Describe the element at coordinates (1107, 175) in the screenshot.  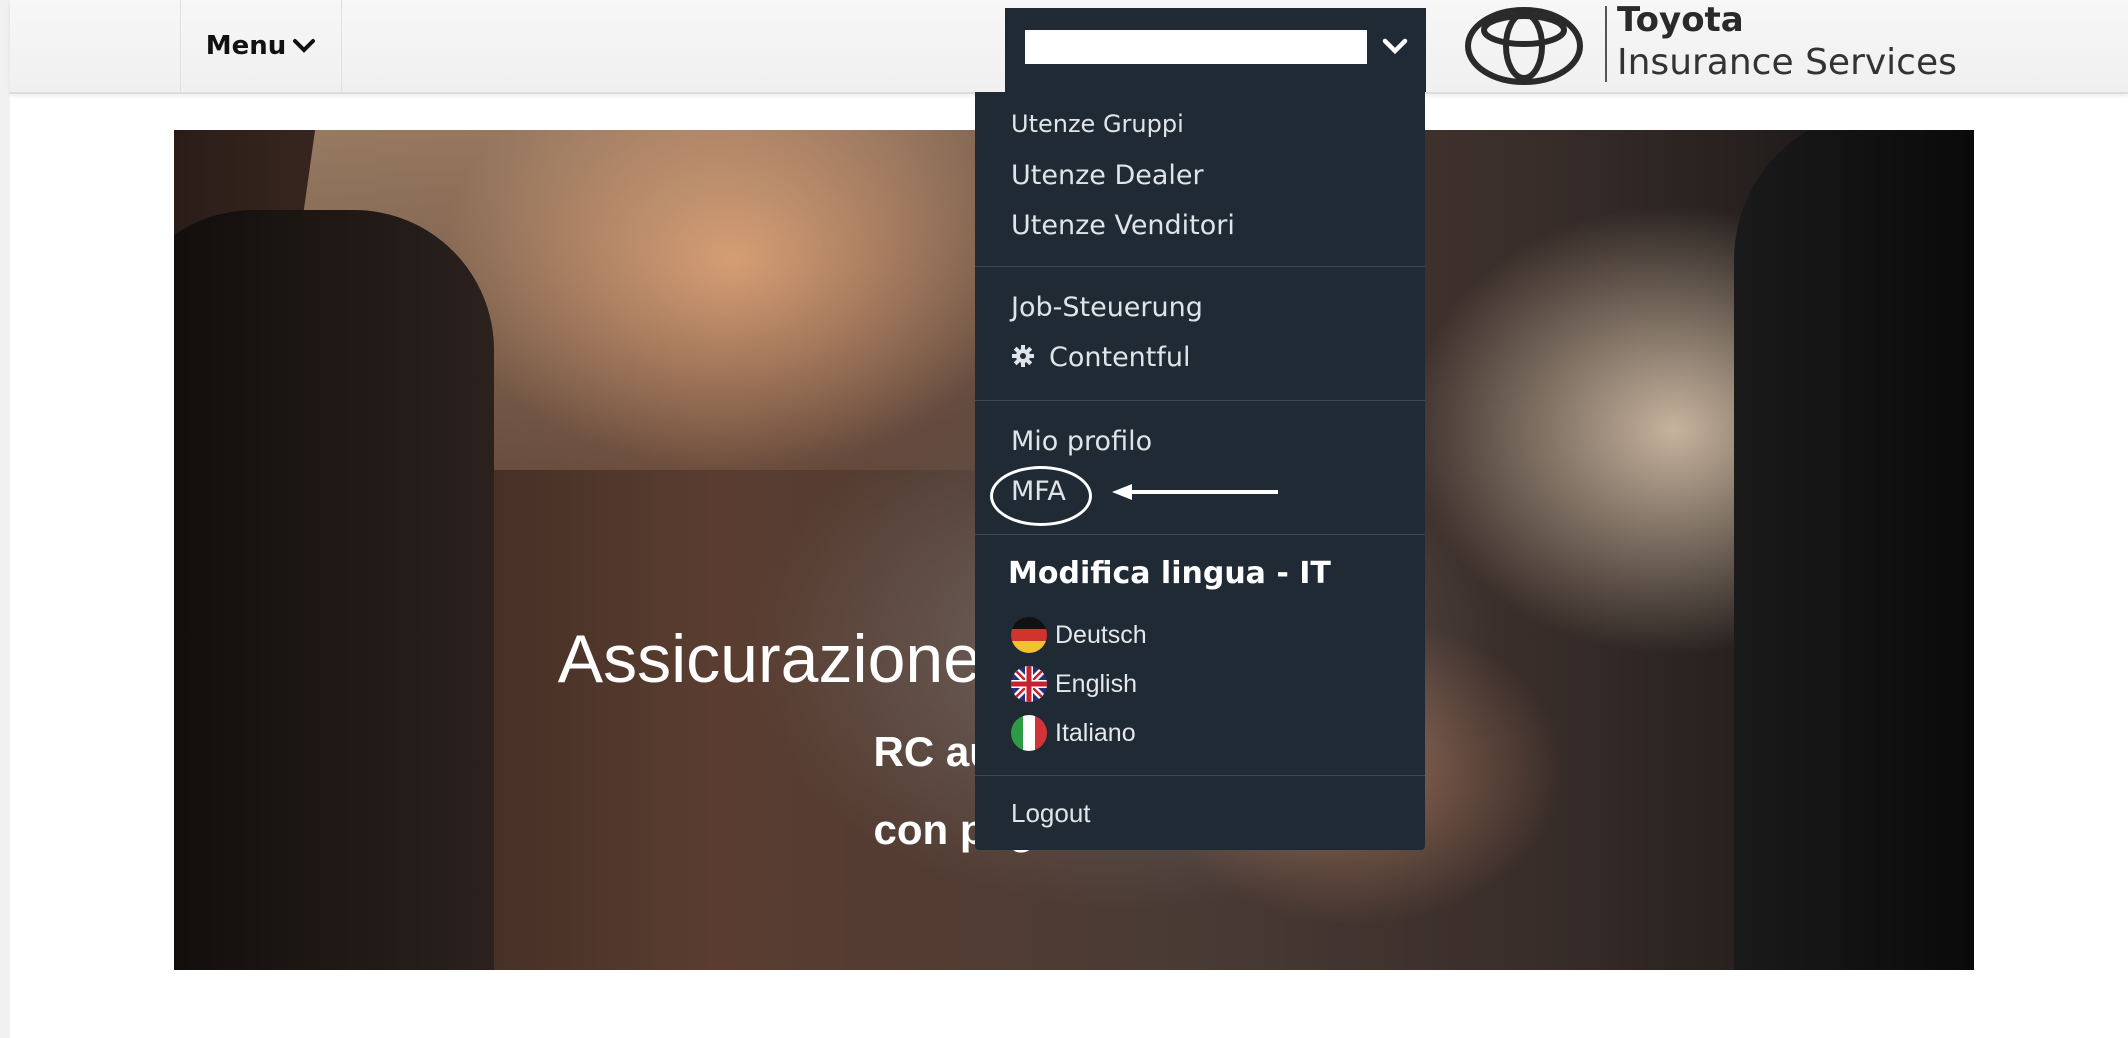
I see `menu-item-utenze-dealer: Utenze Dealer` at that location.